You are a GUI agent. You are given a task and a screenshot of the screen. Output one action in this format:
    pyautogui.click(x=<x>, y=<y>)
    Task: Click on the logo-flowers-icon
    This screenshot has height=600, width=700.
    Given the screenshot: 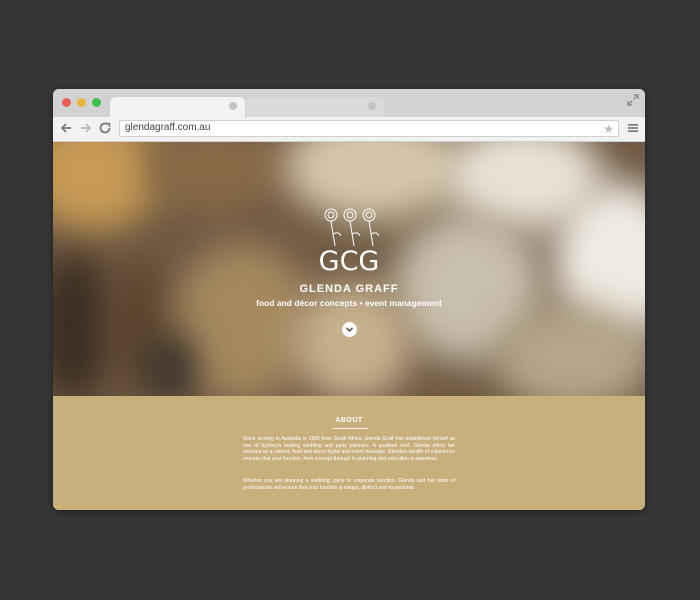 What is the action you would take?
    pyautogui.click(x=351, y=227)
    